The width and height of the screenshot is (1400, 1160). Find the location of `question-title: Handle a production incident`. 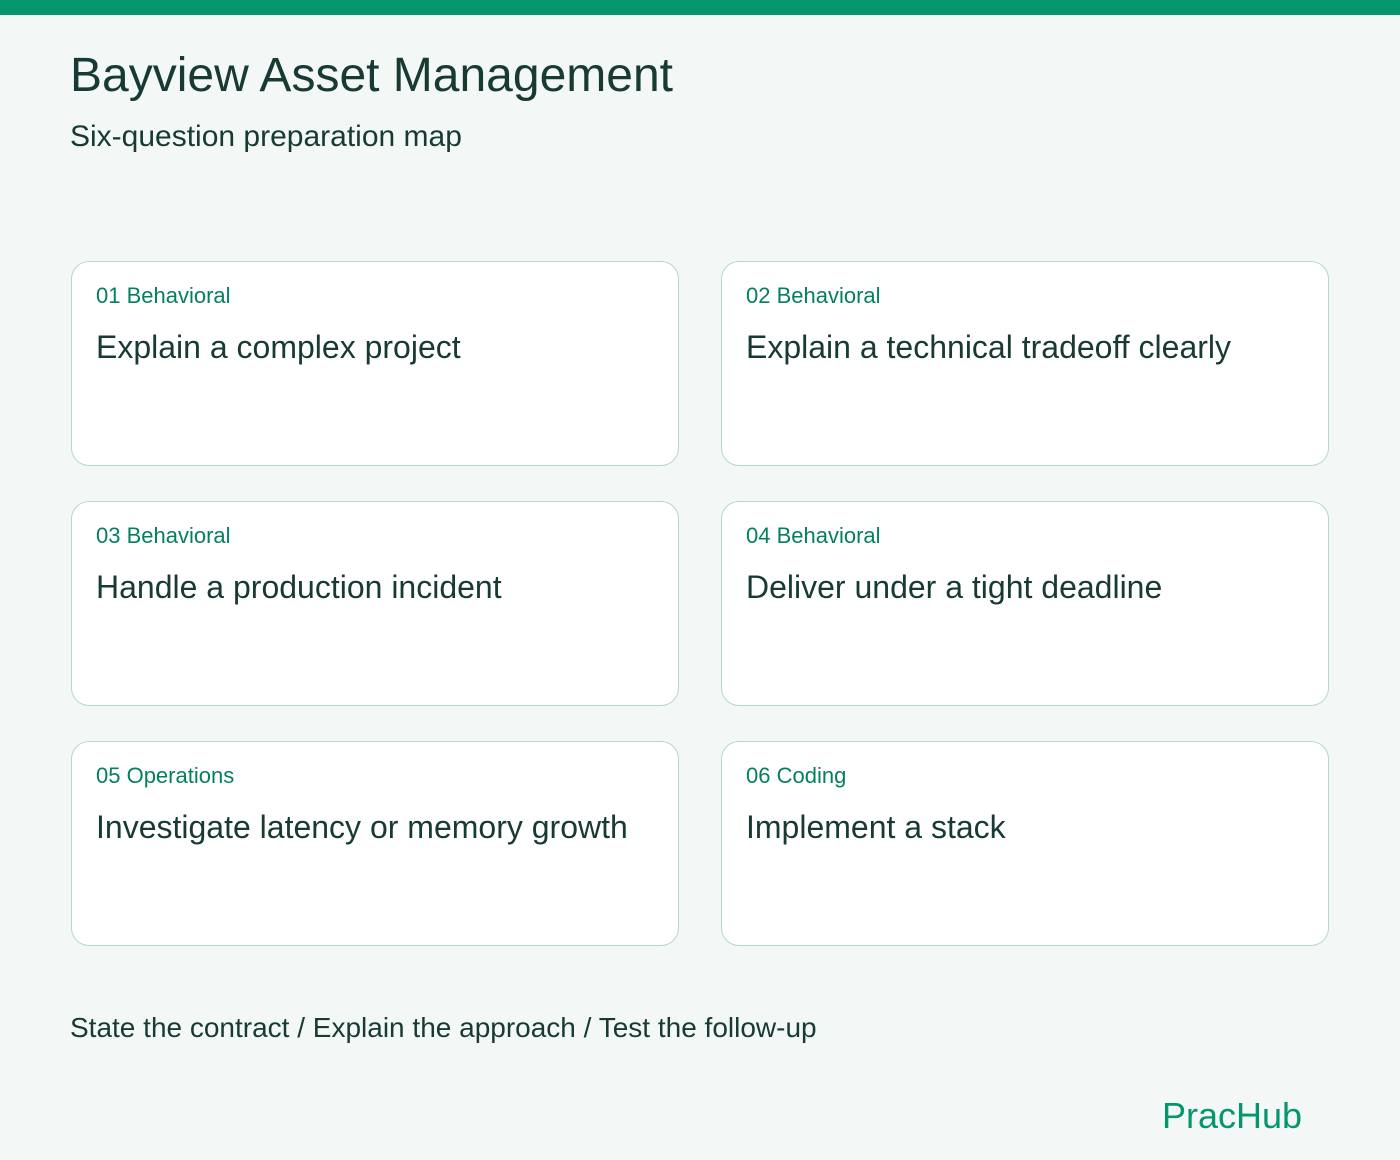

question-title: Handle a production incident is located at coordinates (299, 587).